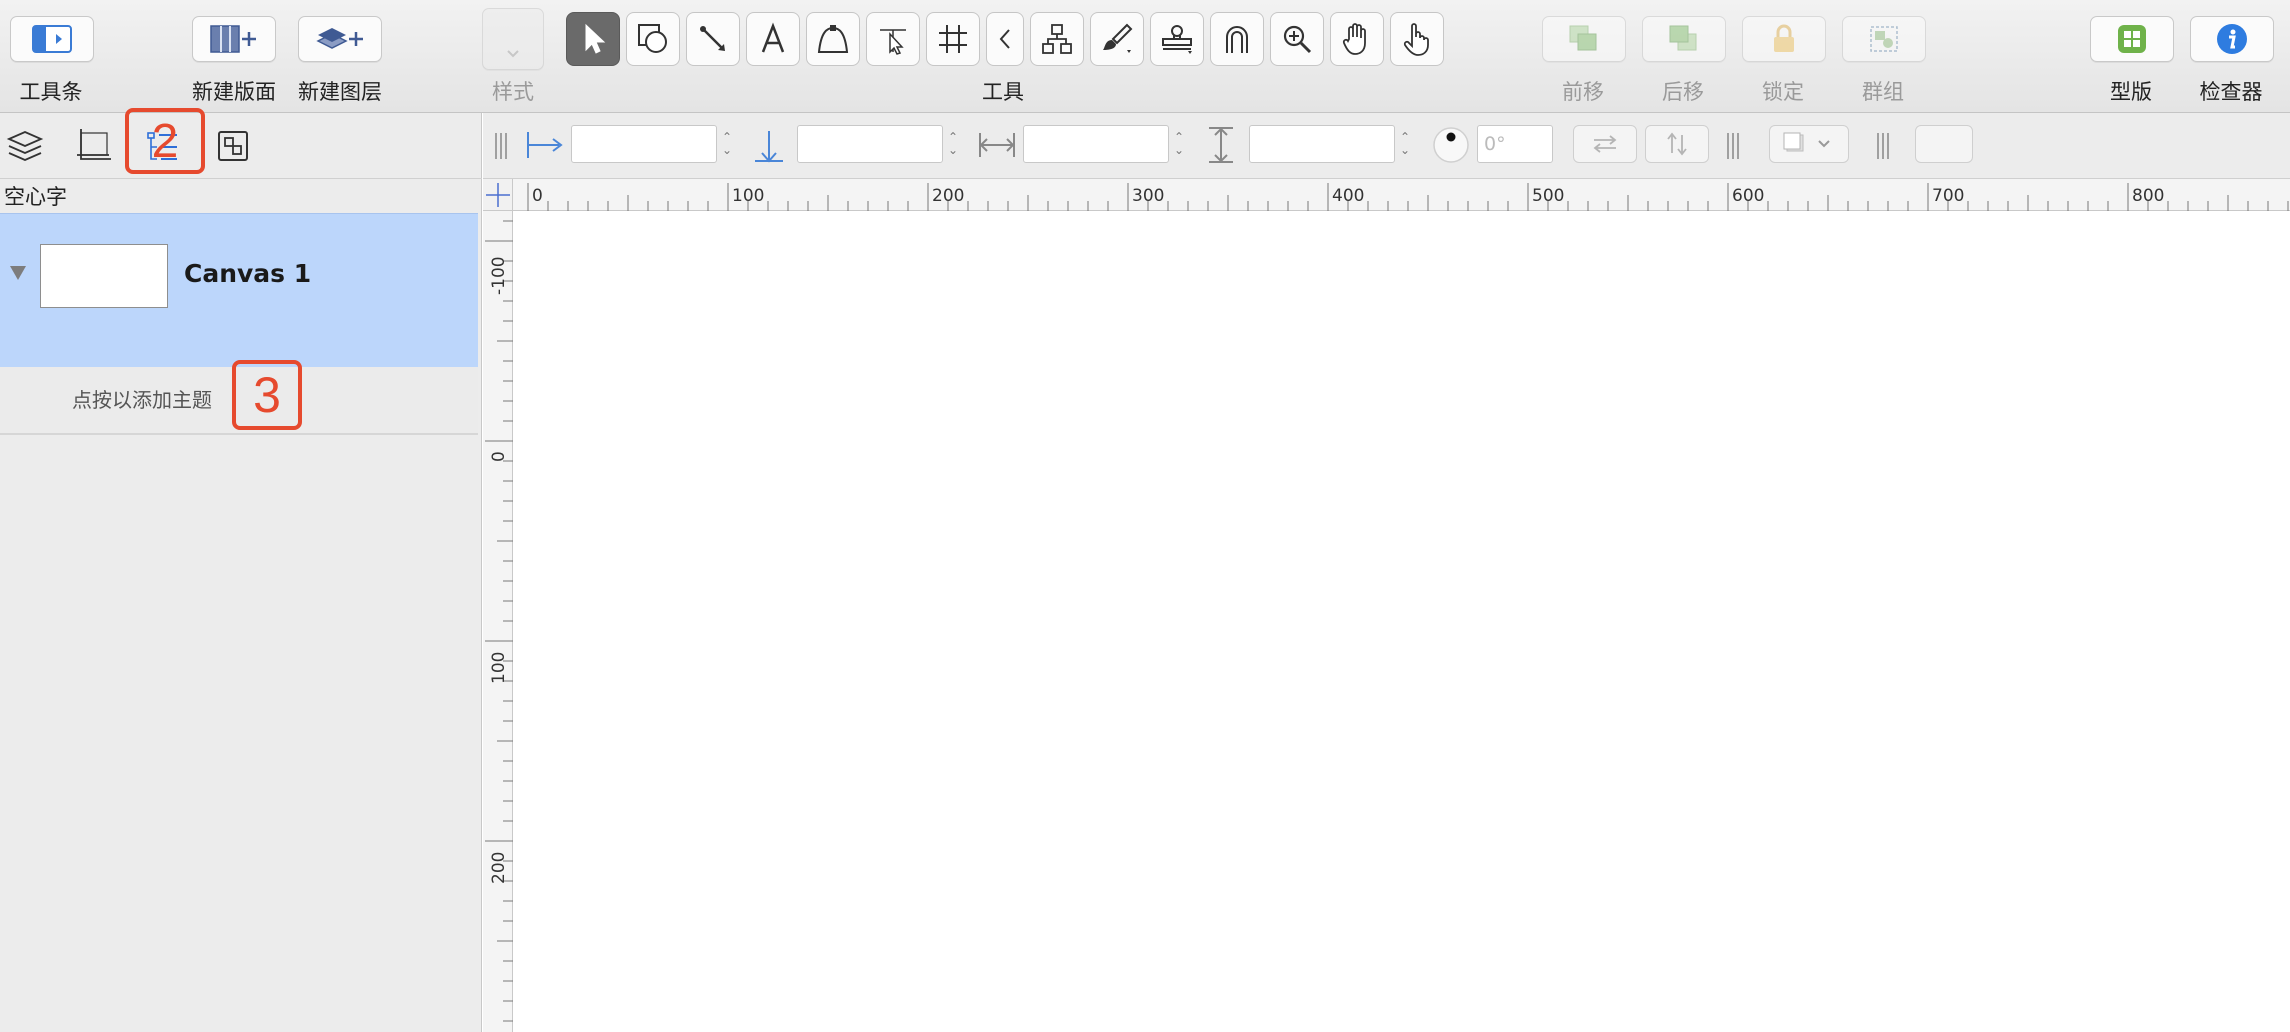 Image resolution: width=2290 pixels, height=1032 pixels. I want to click on stencils-item: 型版, so click(2131, 56).